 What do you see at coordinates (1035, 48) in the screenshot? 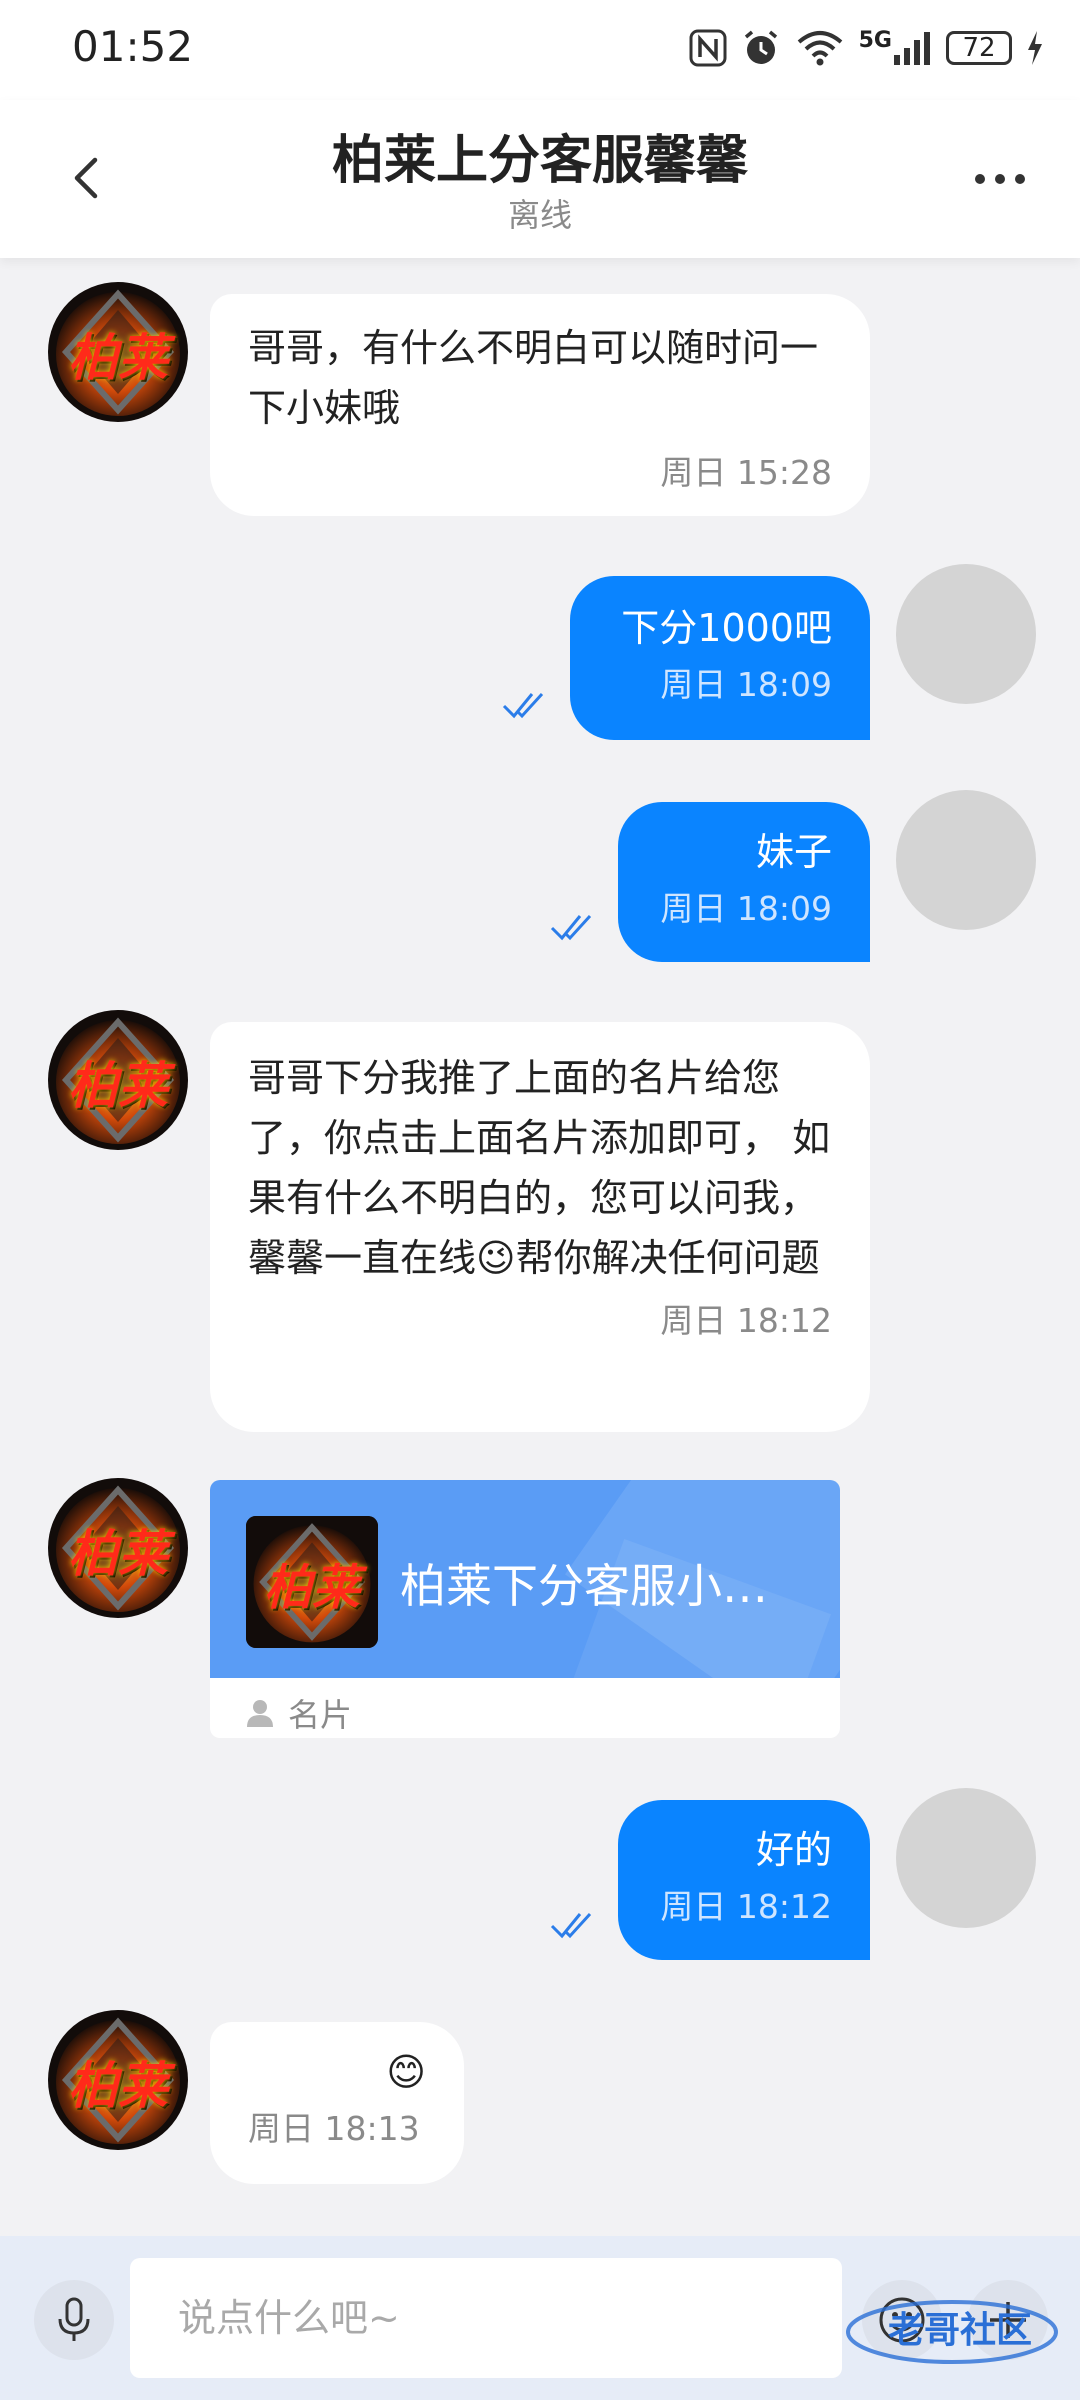
I see `charging-icon` at bounding box center [1035, 48].